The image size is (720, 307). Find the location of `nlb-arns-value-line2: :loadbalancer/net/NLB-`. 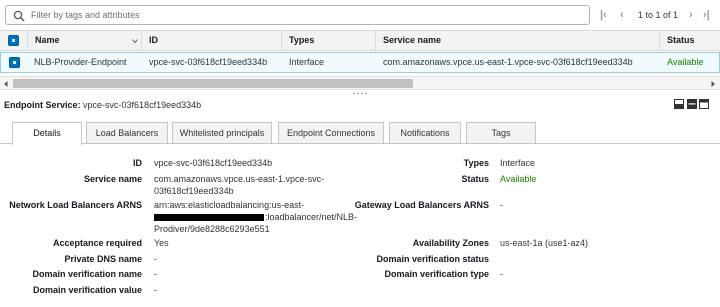

nlb-arns-value-line2: :loadbalancer/net/NLB- is located at coordinates (255, 217).